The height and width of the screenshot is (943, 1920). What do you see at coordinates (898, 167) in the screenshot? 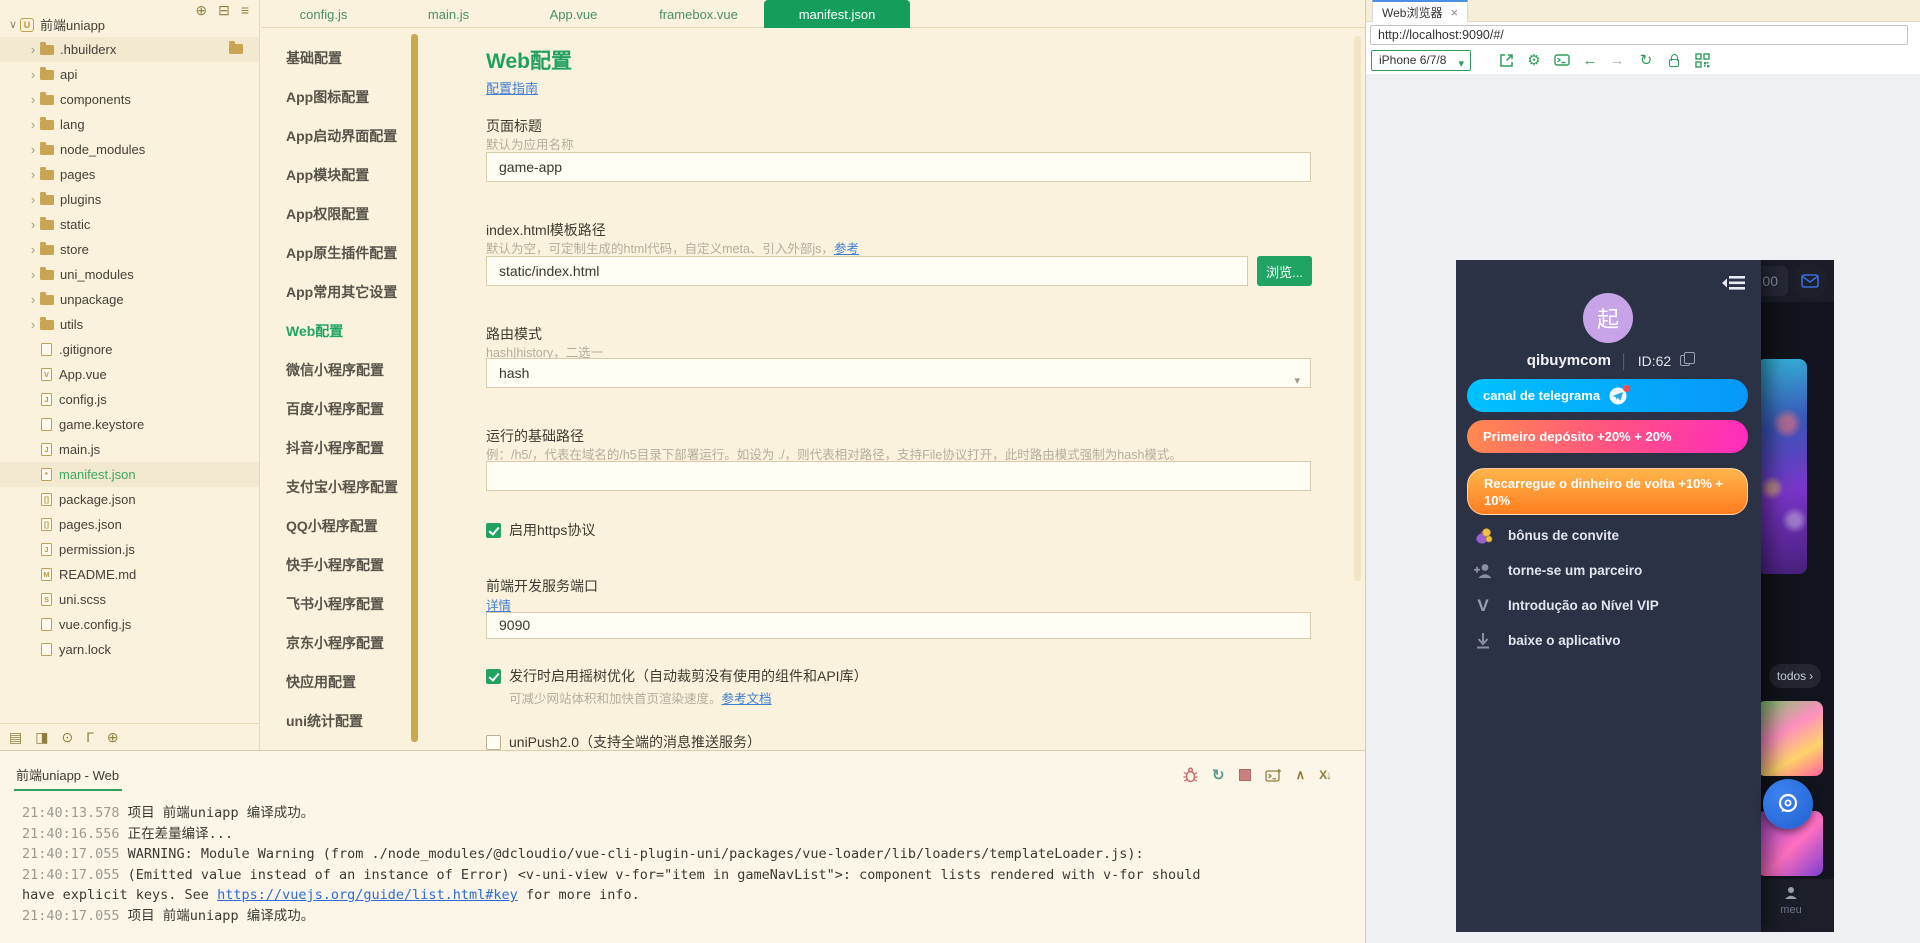
I see `page-title-input: game-app` at bounding box center [898, 167].